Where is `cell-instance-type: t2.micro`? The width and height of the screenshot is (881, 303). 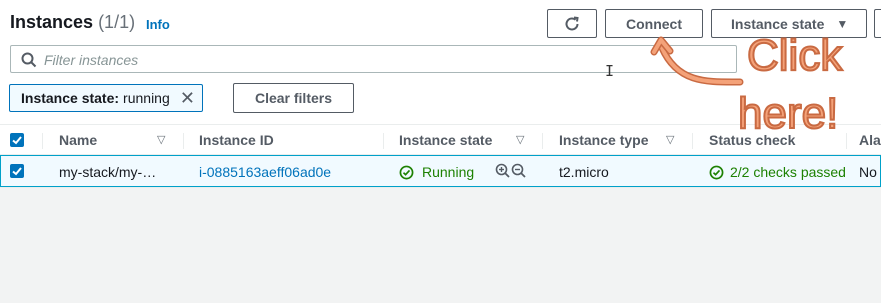 cell-instance-type: t2.micro is located at coordinates (584, 172).